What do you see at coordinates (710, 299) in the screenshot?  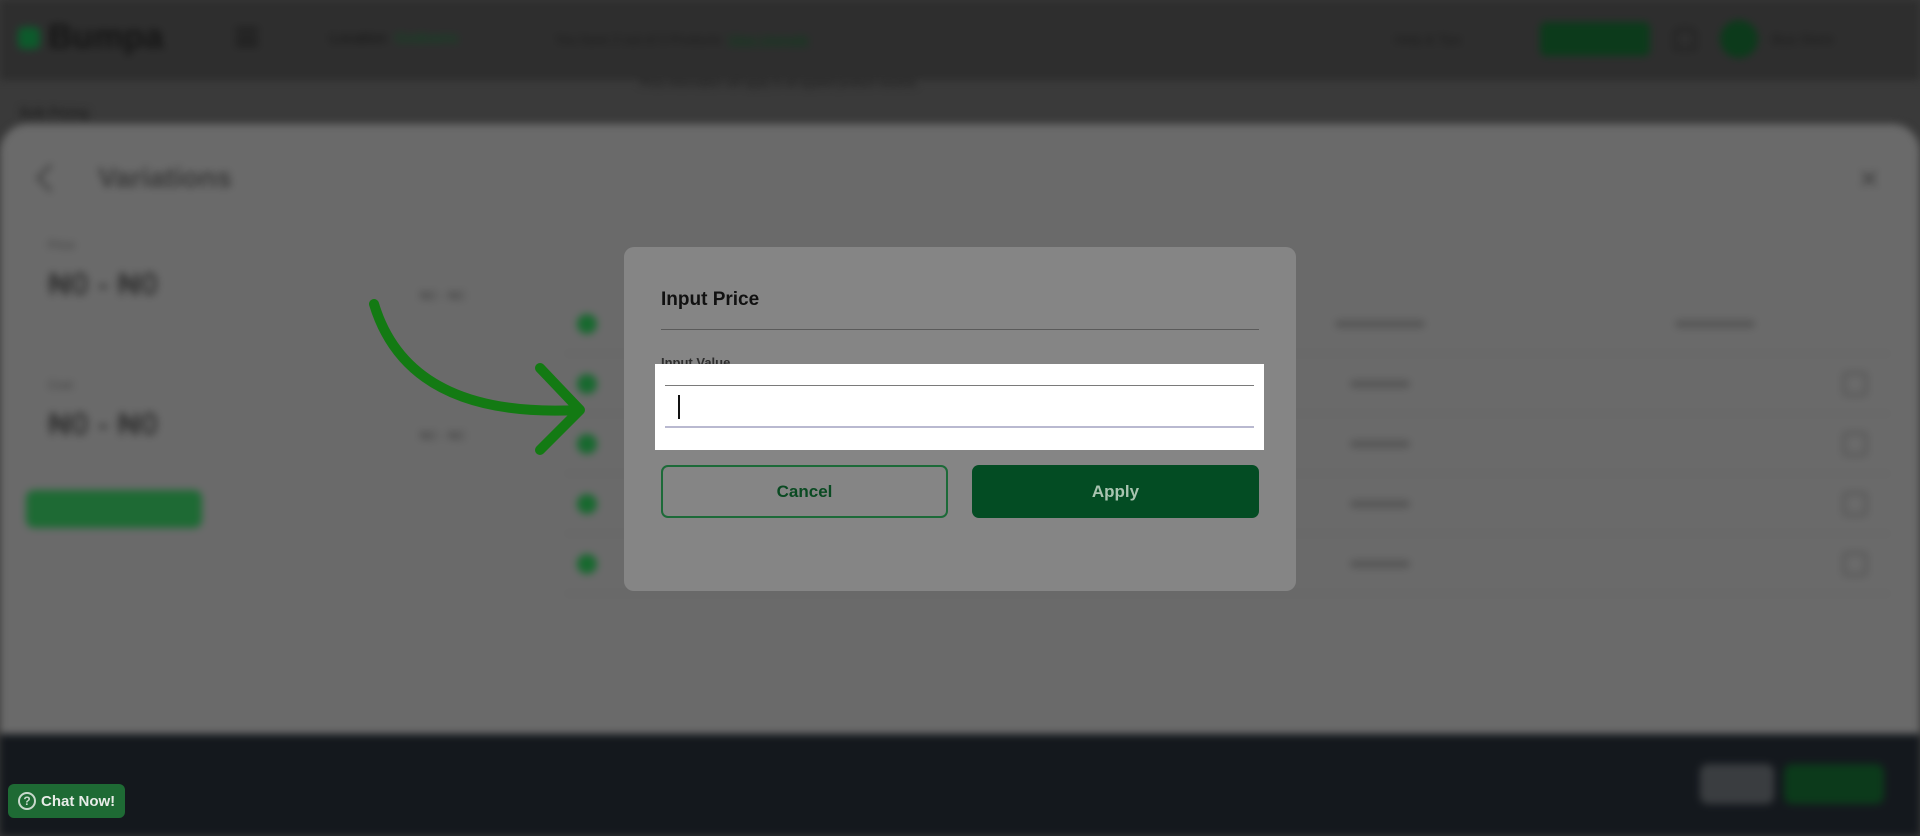 I see `modal-title: Input Price` at bounding box center [710, 299].